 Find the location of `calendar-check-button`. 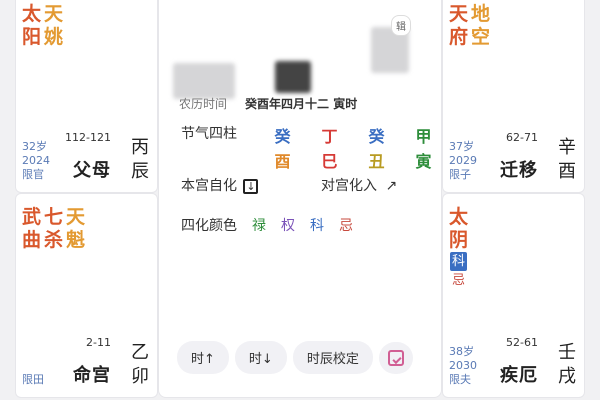

calendar-check-button is located at coordinates (395, 357).